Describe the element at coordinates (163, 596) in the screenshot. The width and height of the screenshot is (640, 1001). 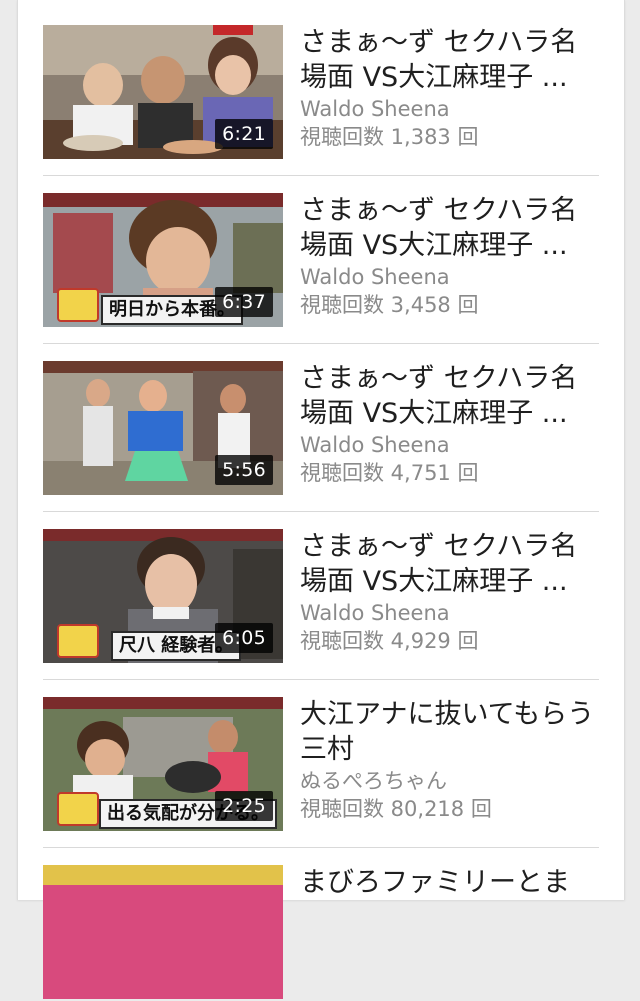
I see `video-thumbnail: 尺八 経験者。 6:05` at that location.